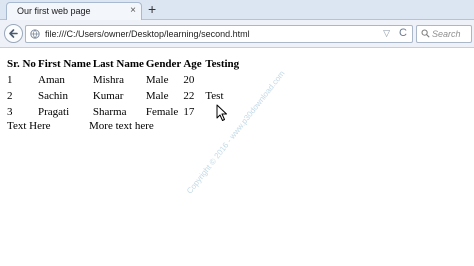 This screenshot has height=266, width=474. I want to click on cell-first-name: Sachin, so click(53, 96).